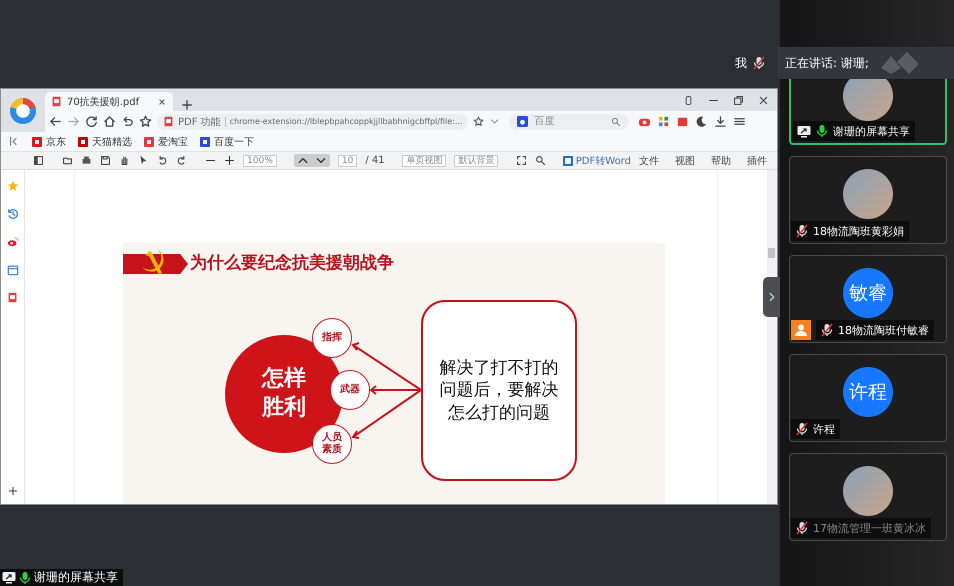 The height and width of the screenshot is (586, 954). What do you see at coordinates (38, 160) in the screenshot?
I see `sidebar-toggle-icon` at bounding box center [38, 160].